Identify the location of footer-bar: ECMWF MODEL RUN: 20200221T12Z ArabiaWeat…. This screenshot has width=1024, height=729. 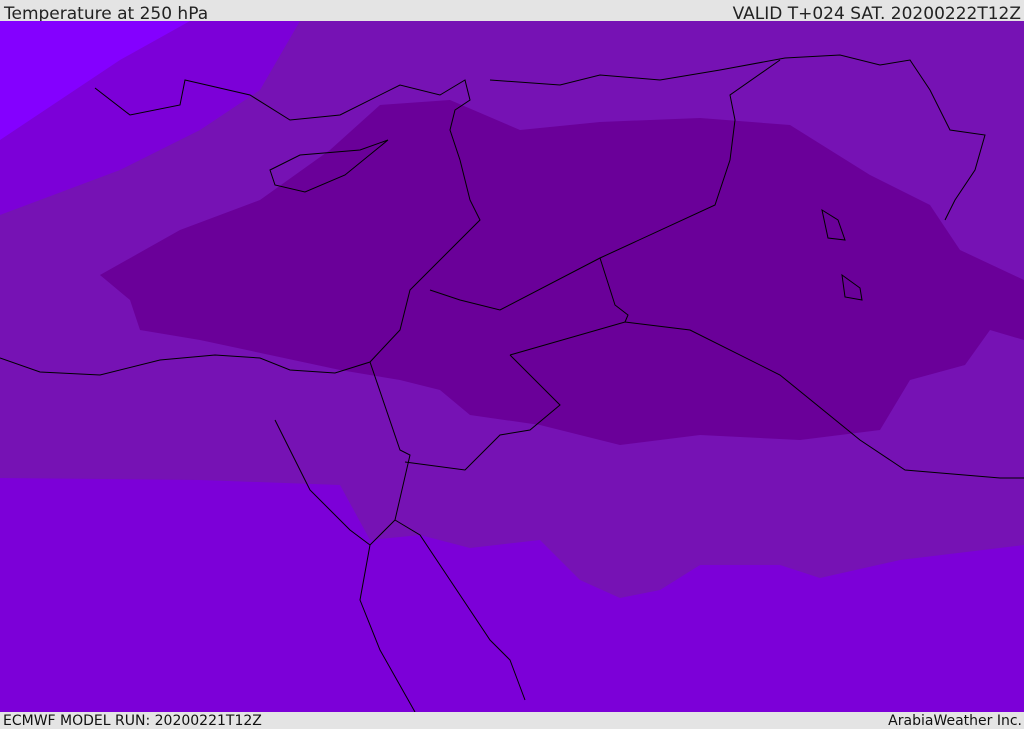
(512, 720).